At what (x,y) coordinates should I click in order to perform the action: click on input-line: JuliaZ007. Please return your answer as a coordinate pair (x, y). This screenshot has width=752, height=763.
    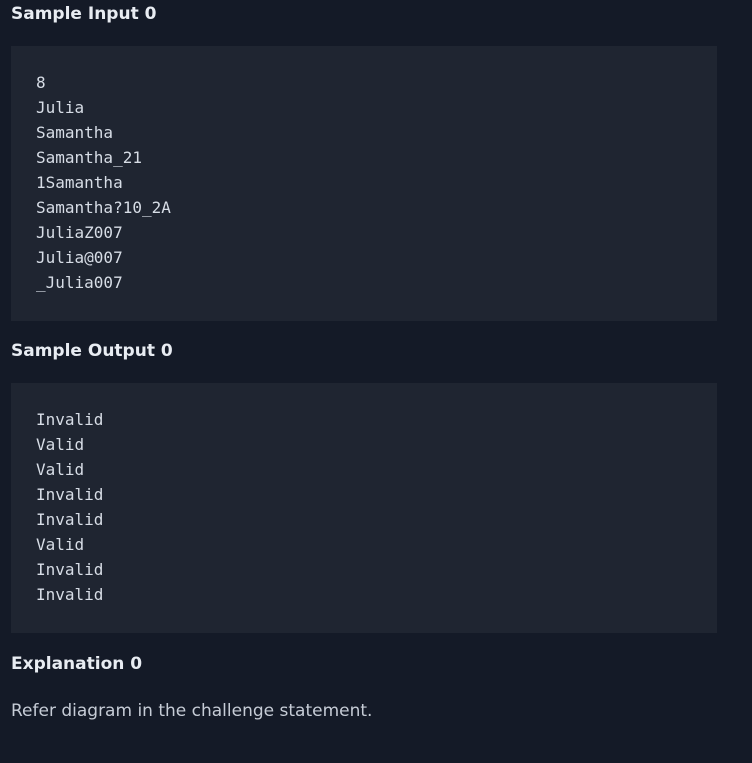
    Looking at the image, I should click on (79, 232).